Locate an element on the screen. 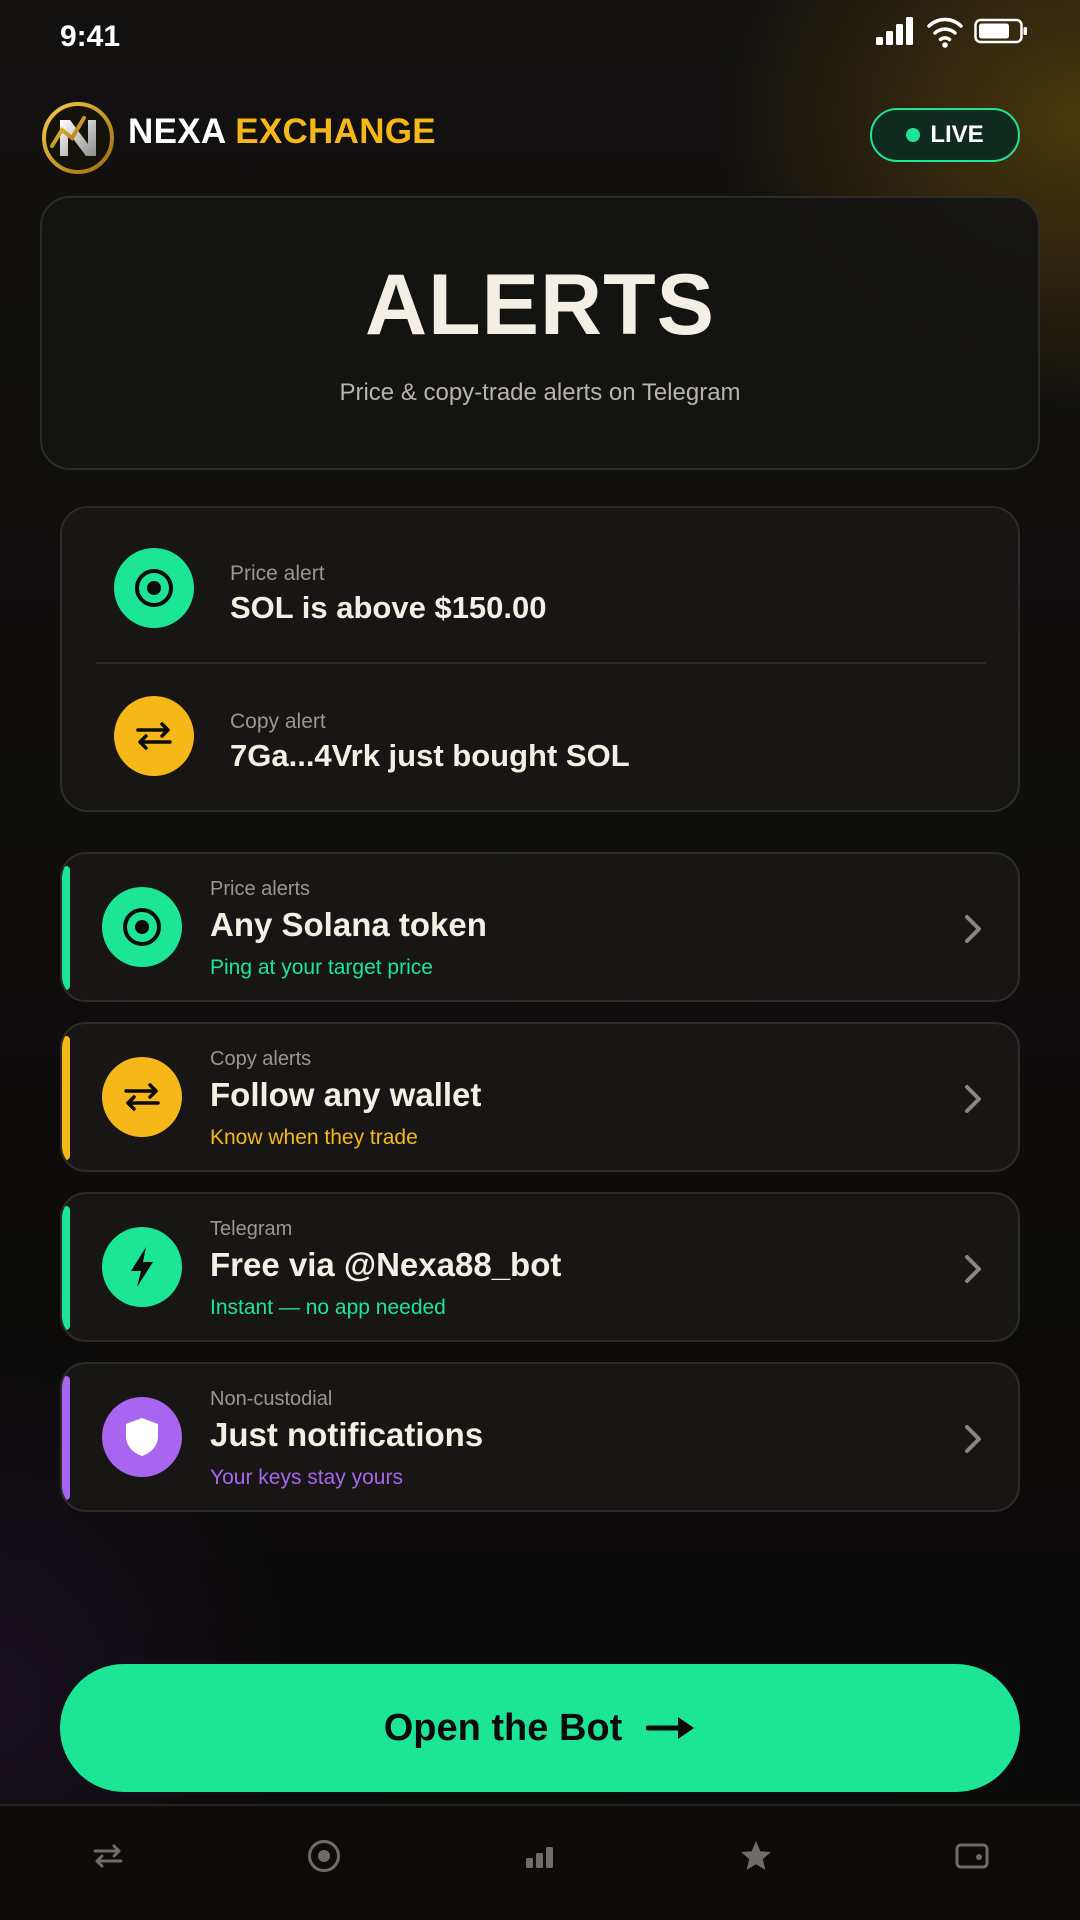 This screenshot has width=1080, height=1920. feature-title: Any Solana token is located at coordinates (348, 924).